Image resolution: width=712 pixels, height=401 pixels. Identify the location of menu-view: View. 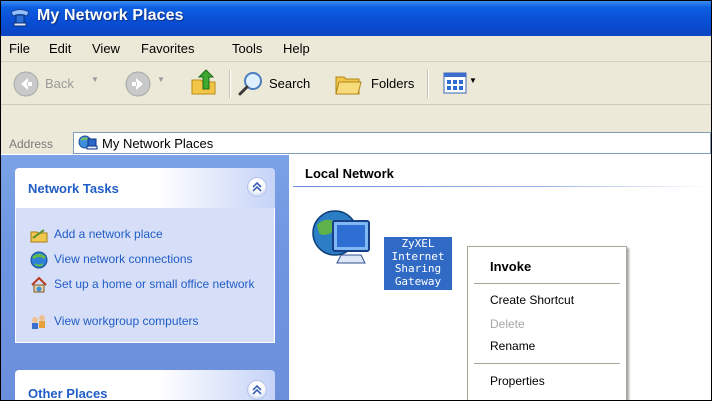
(106, 48).